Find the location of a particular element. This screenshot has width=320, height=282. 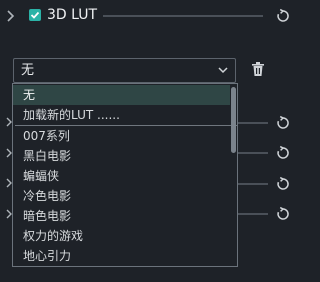

lut-option: 蝙蝠侠 is located at coordinates (121, 176).